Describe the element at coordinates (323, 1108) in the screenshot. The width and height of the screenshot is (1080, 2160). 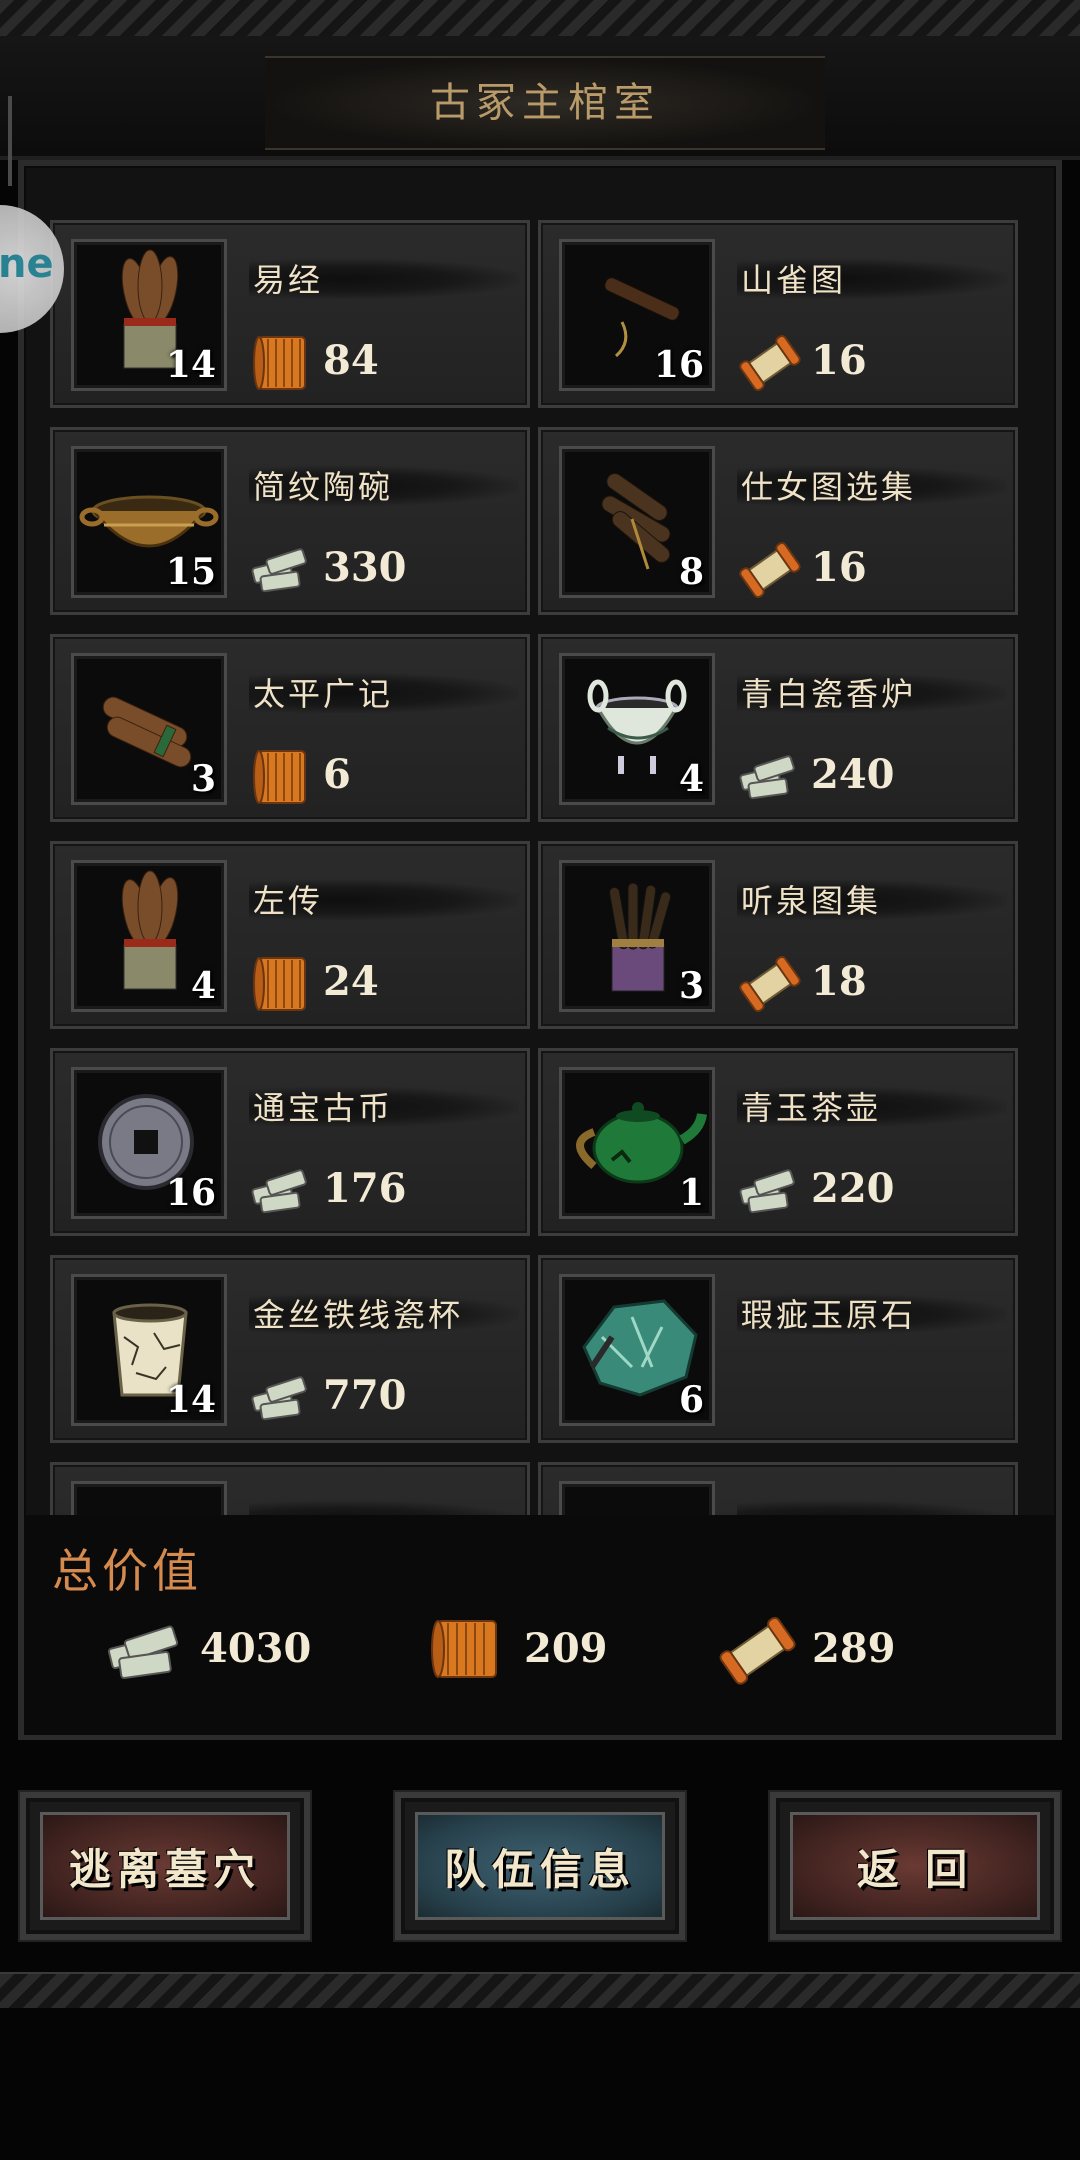
I see `item-name: 通宝古币` at that location.